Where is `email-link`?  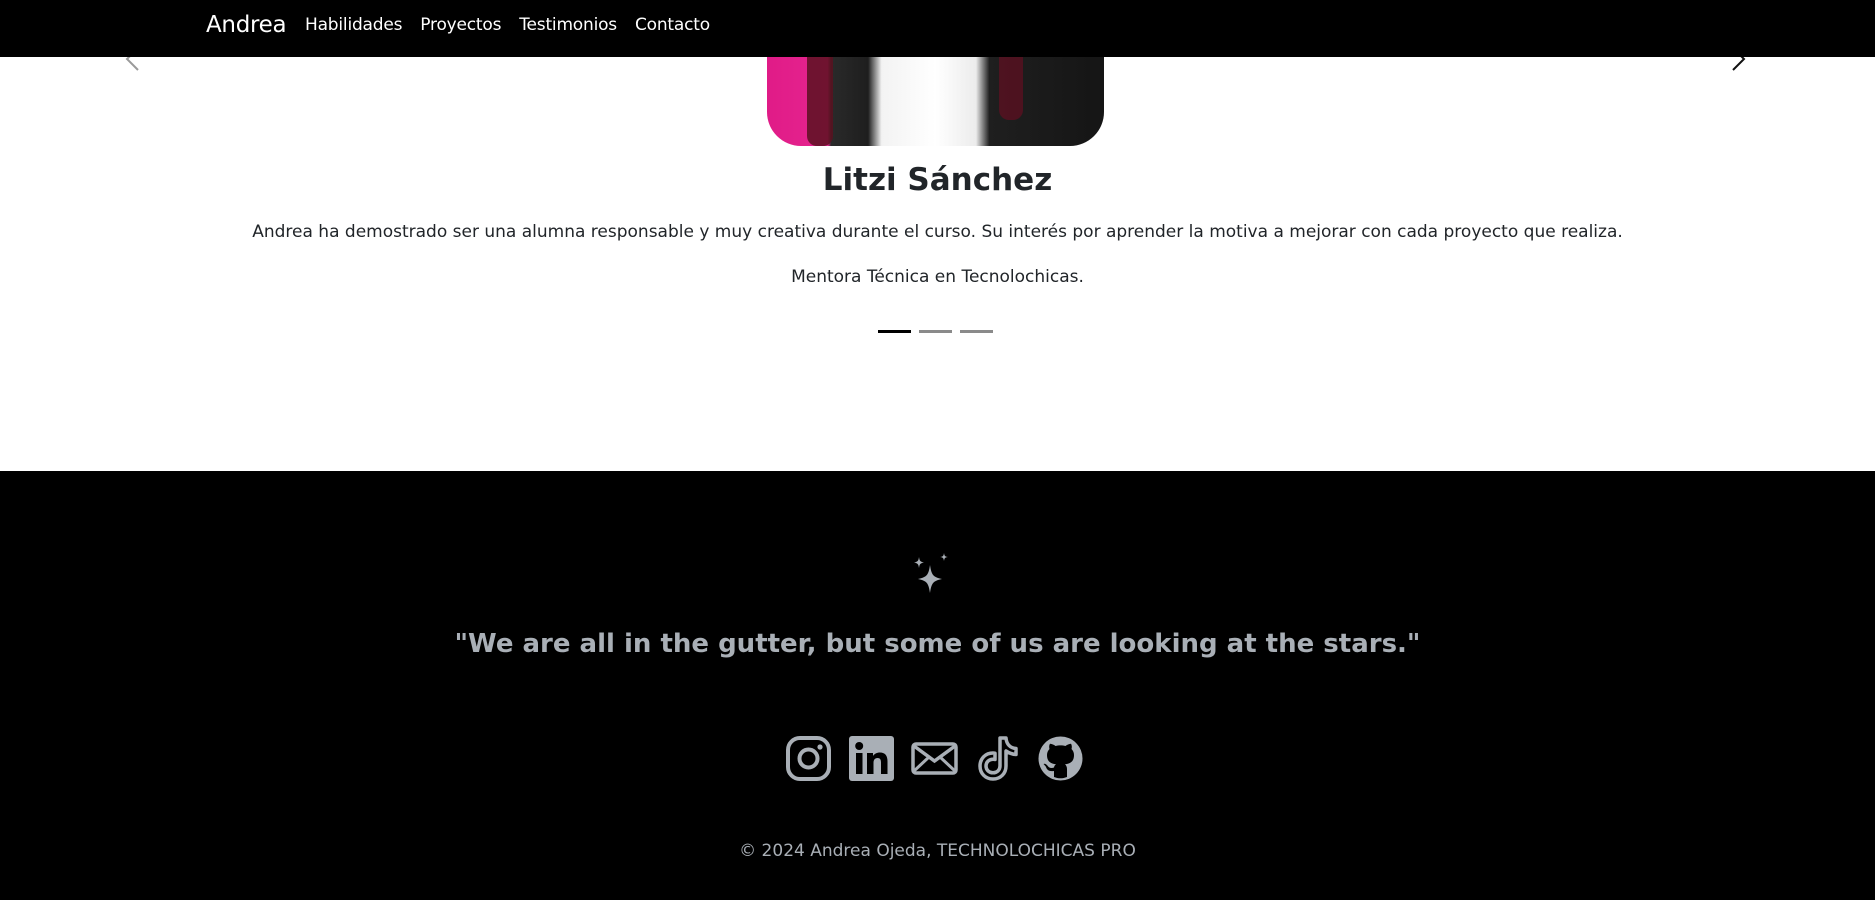
email-link is located at coordinates (934, 758).